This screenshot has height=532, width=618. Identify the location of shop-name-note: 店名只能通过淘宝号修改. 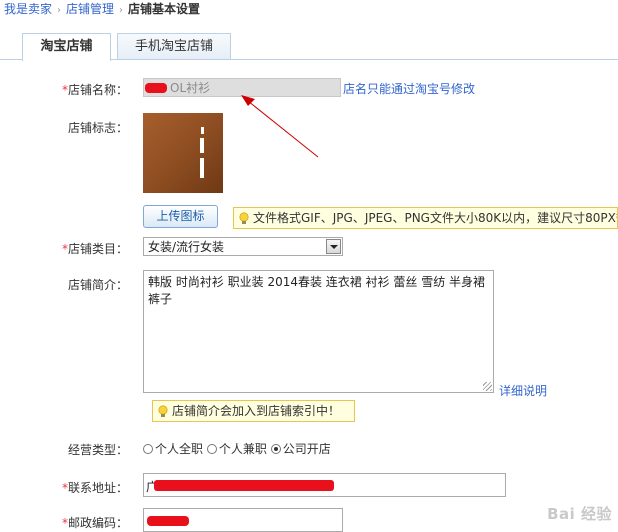
(409, 89).